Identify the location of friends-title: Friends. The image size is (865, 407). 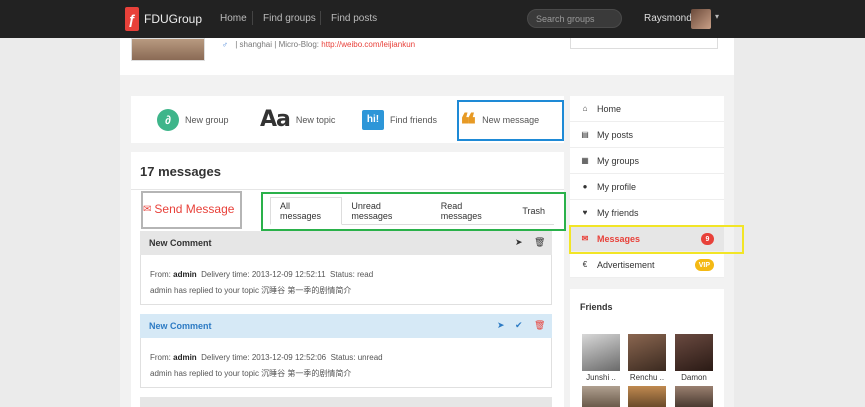
(596, 307).